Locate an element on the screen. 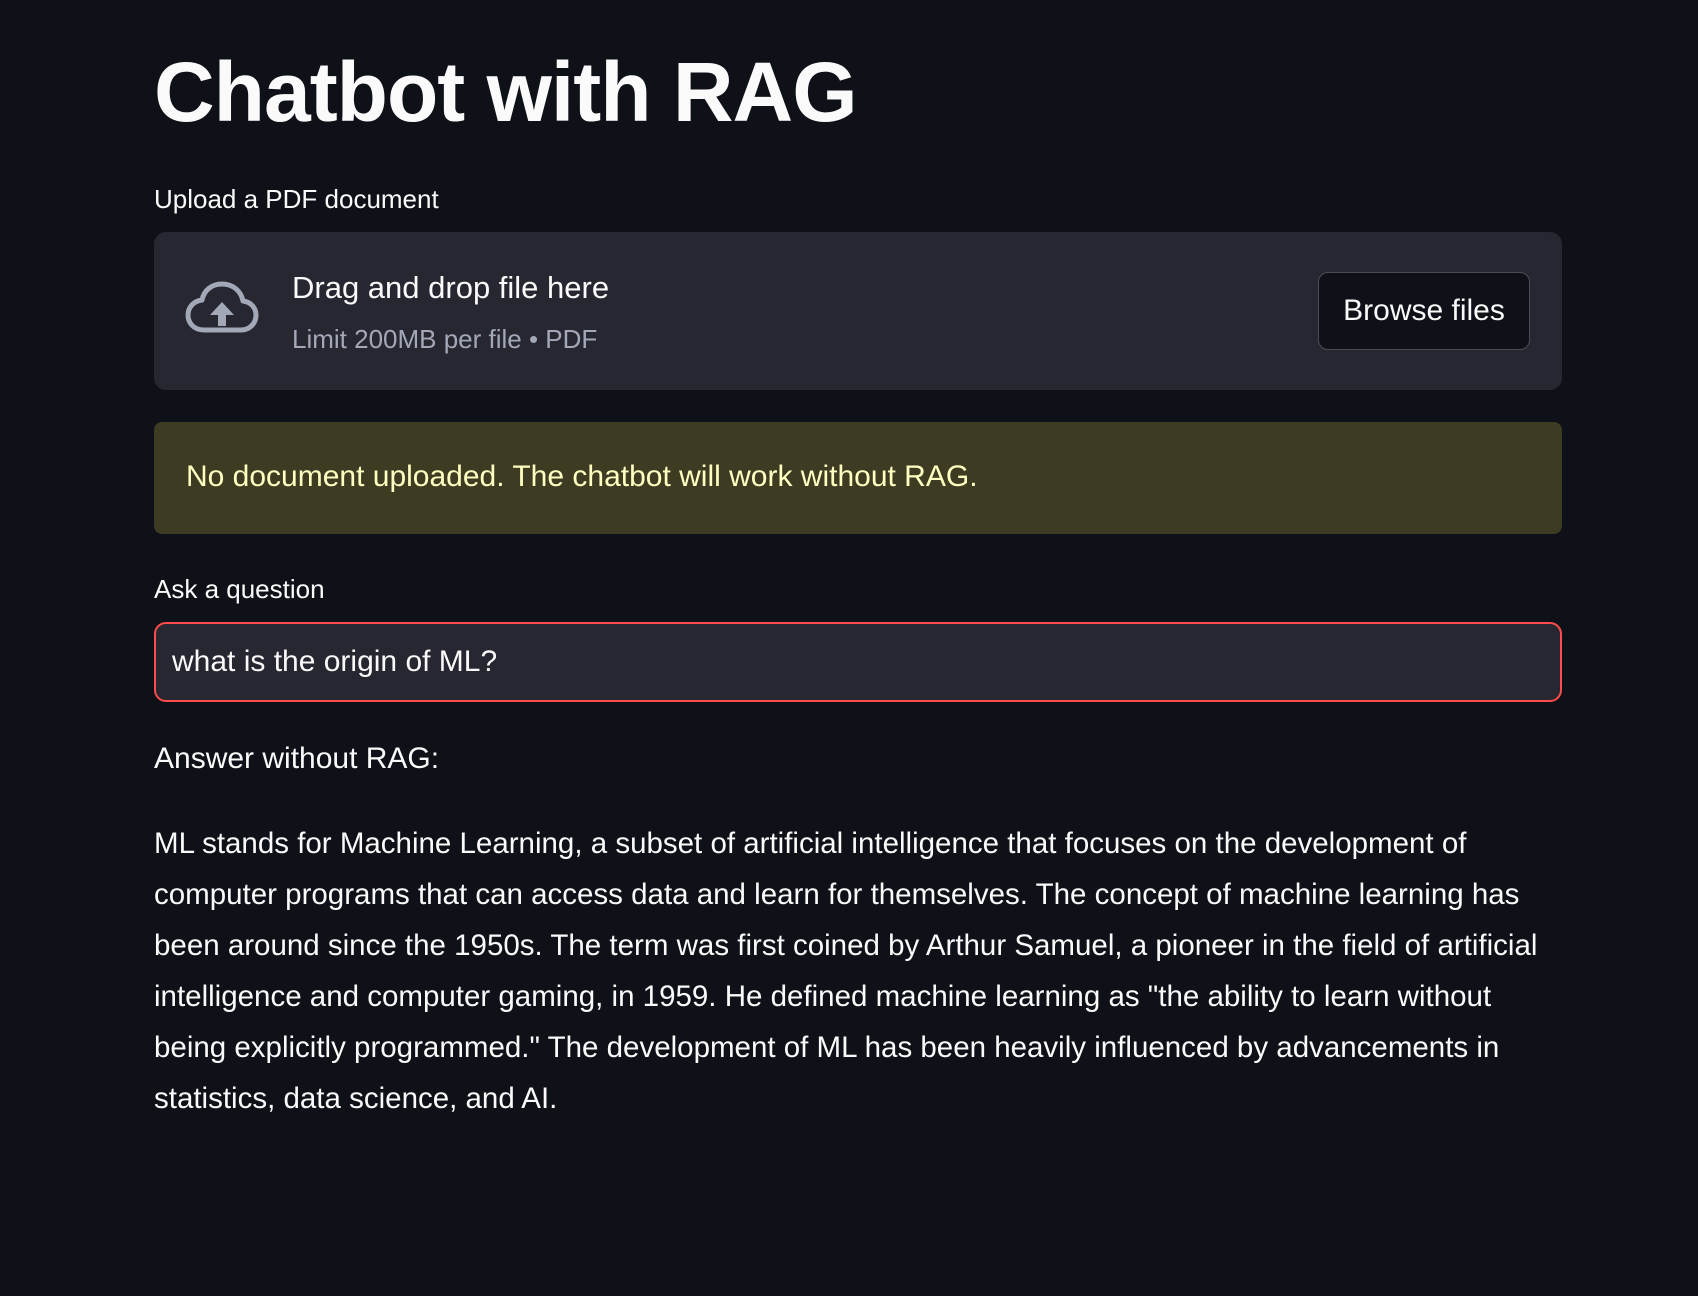 This screenshot has height=1296, width=1698. dropzone-limit-text: Limit 200MB per file • PDF is located at coordinates (445, 339).